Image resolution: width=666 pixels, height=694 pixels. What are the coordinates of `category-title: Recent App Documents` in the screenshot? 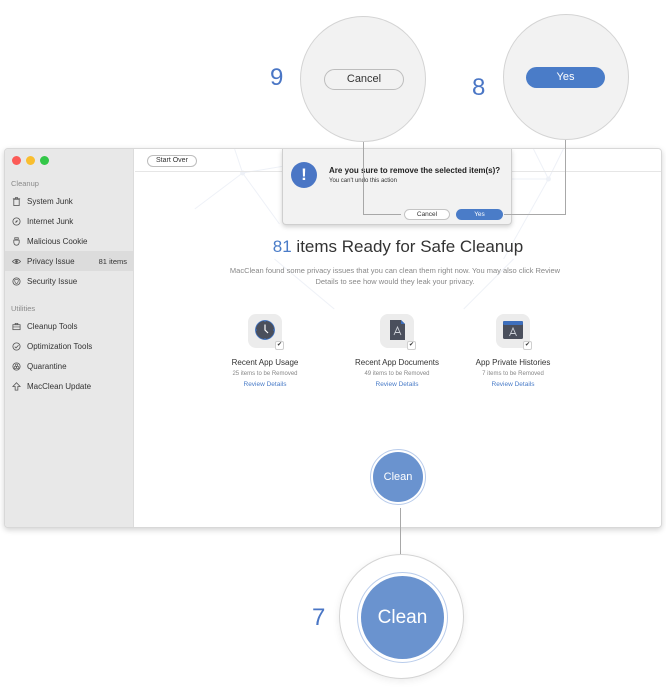 It's located at (397, 362).